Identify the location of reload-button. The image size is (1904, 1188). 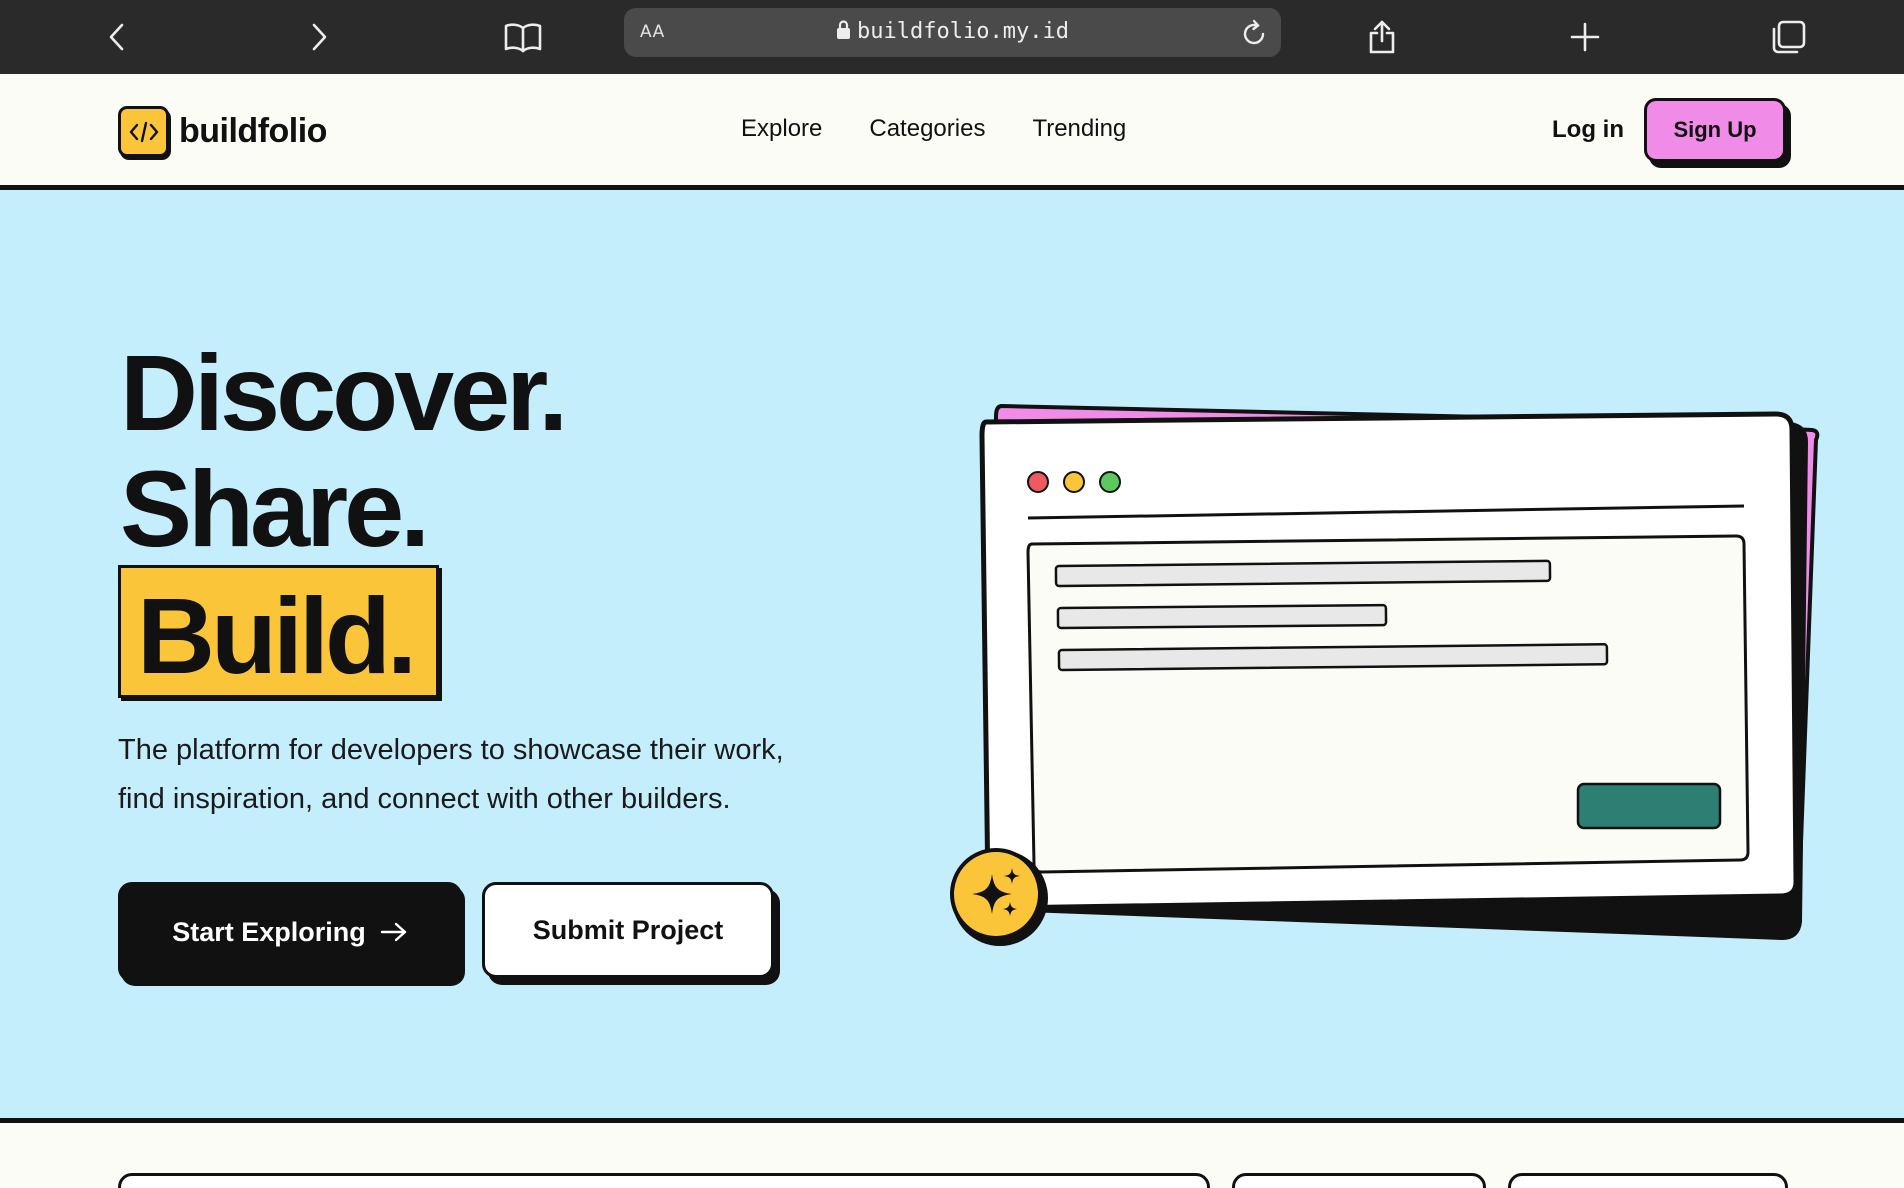
(1254, 33).